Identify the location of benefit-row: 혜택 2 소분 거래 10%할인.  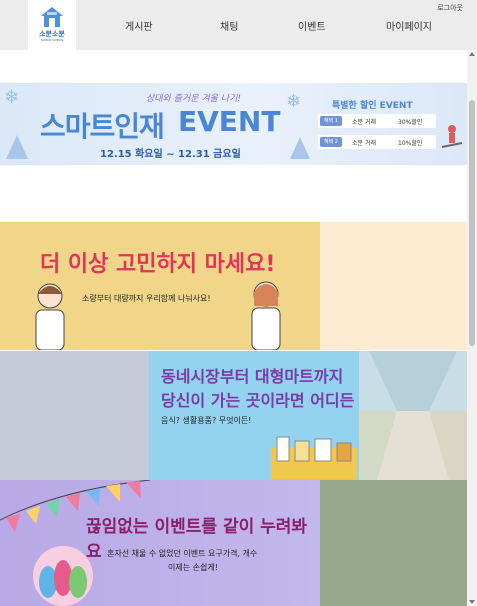
(377, 142).